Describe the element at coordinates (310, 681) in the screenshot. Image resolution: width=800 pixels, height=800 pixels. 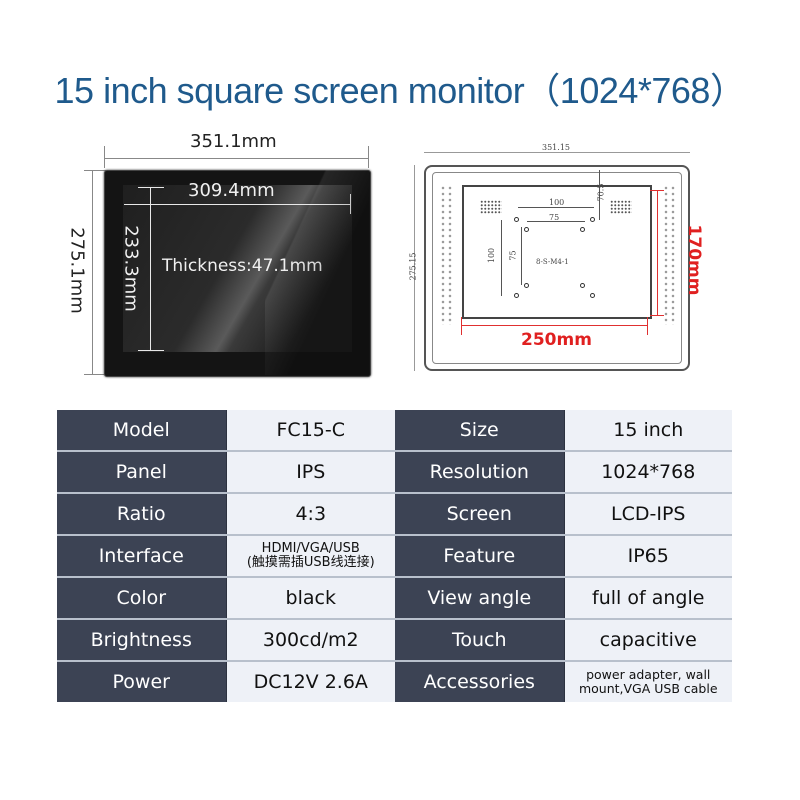
I see `spec-value: DC12V 2.6A` at that location.